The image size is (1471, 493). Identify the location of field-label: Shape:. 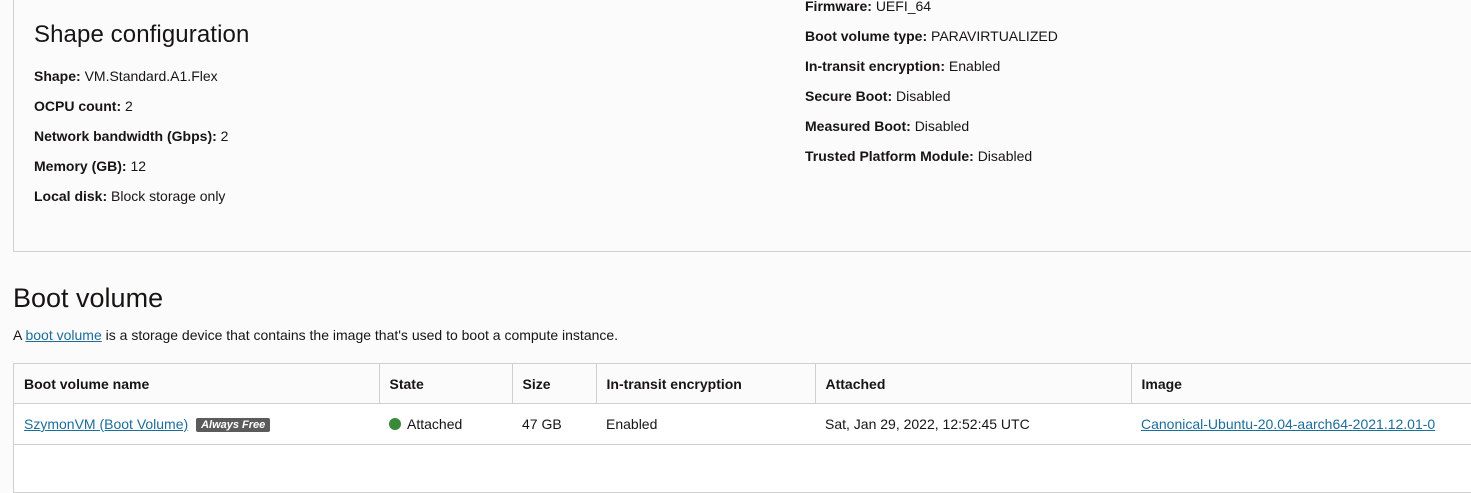
(57, 76).